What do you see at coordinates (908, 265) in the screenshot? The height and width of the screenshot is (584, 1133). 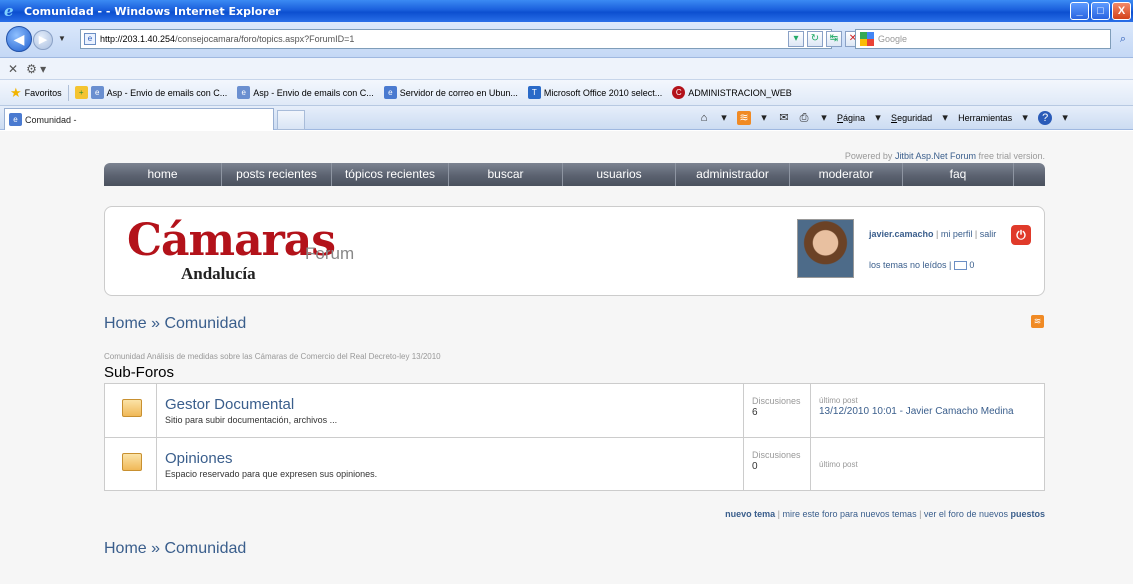 I see `unread-topics-link: los temas no leídos` at bounding box center [908, 265].